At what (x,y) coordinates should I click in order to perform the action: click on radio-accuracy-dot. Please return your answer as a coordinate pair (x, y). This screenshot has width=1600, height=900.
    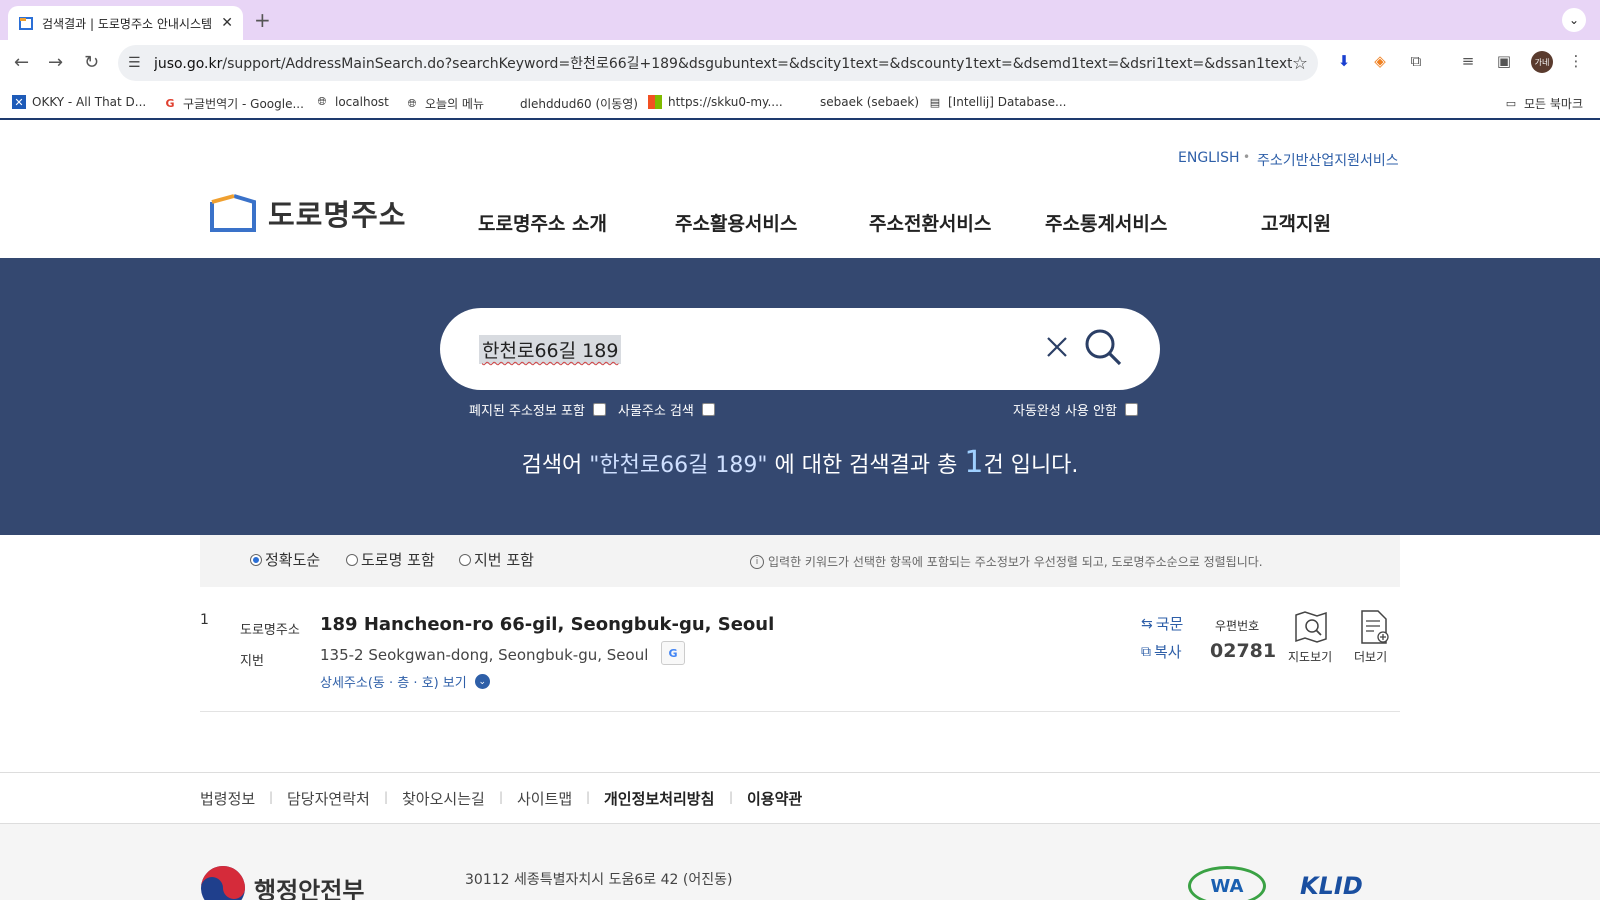
    Looking at the image, I should click on (256, 559).